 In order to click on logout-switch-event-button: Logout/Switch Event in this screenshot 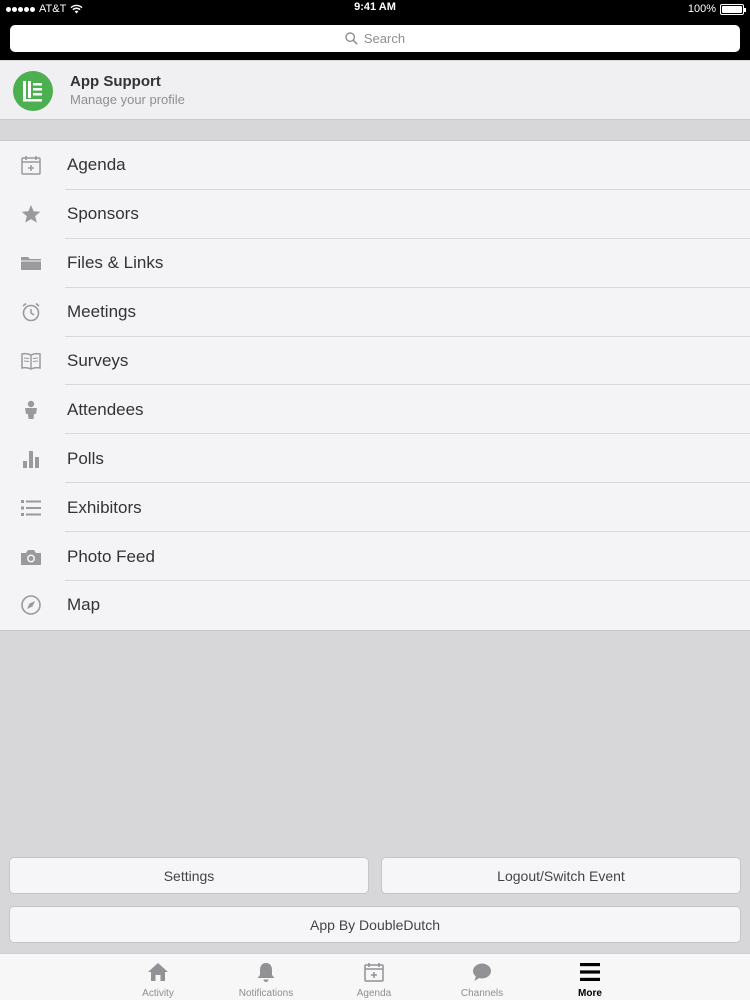, I will do `click(561, 875)`.